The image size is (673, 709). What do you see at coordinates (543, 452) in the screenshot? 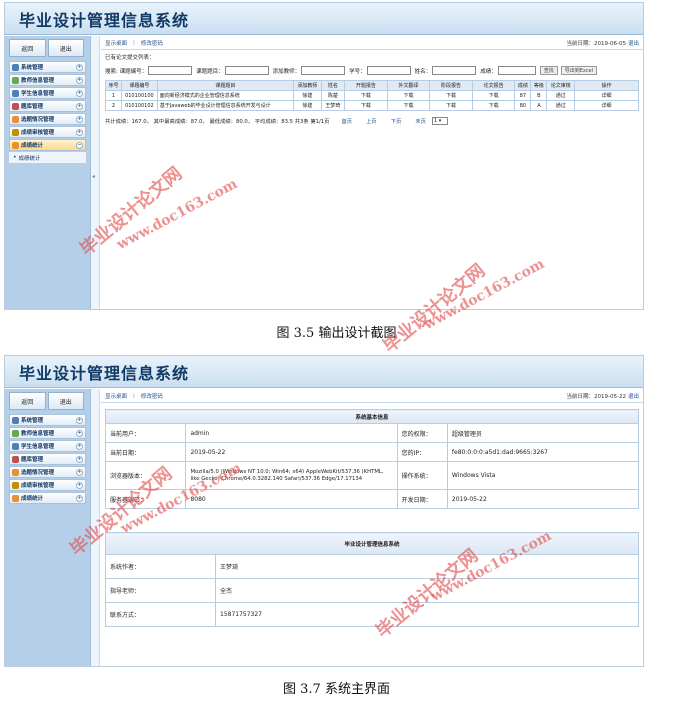
I see `ip-value: fe80:0:0:0:a5d1:dad:9665:3267` at bounding box center [543, 452].